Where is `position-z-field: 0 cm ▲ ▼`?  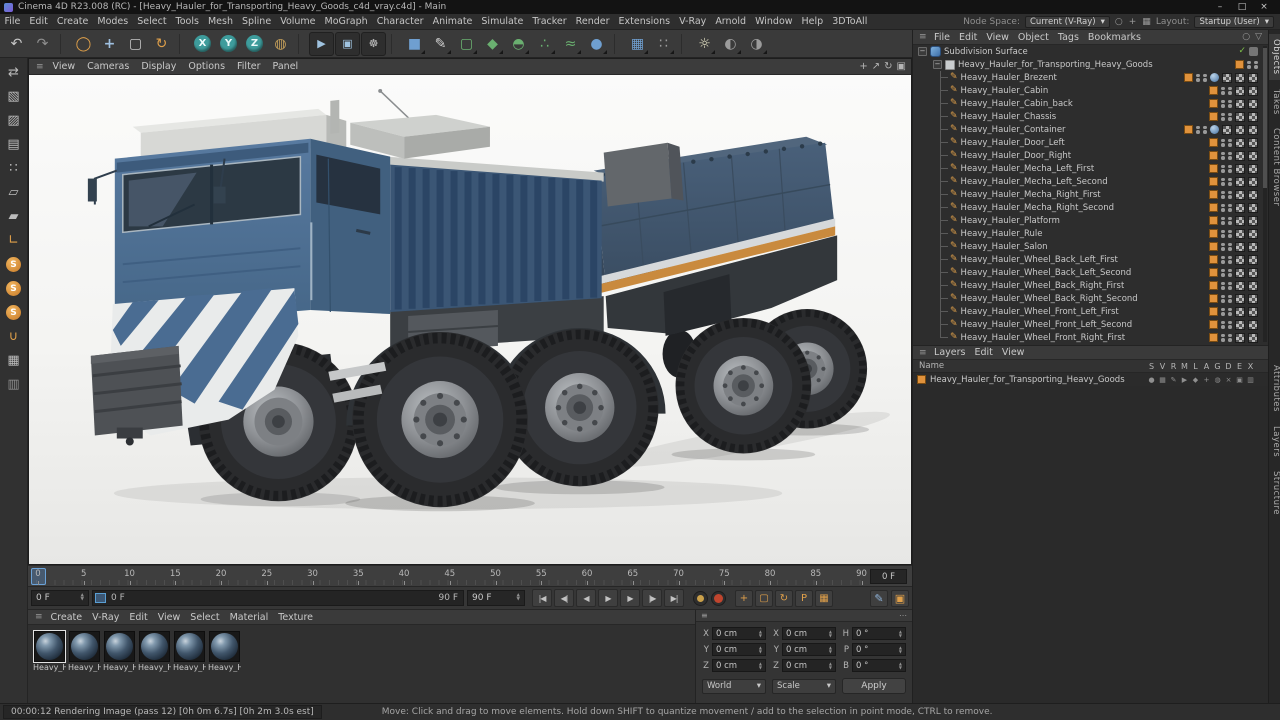
position-z-field: 0 cm ▲ ▼ is located at coordinates (739, 665).